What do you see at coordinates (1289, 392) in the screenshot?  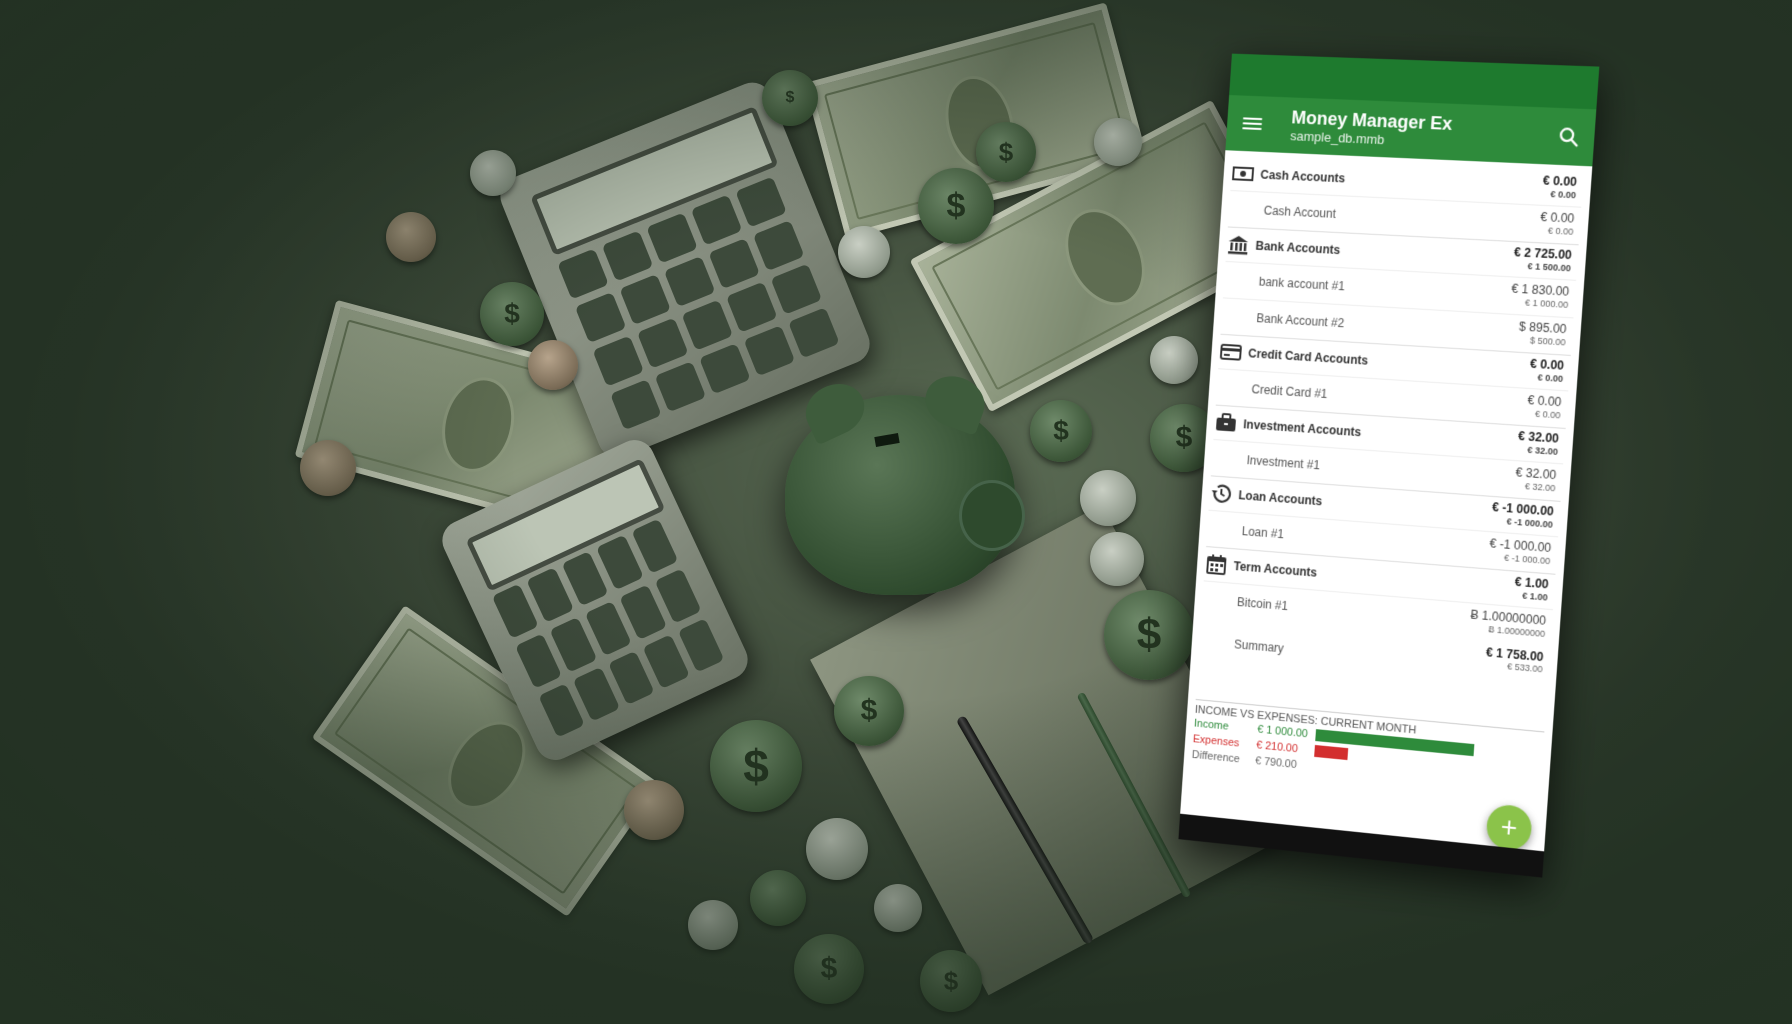 I see `account-name: Credit Card #1` at bounding box center [1289, 392].